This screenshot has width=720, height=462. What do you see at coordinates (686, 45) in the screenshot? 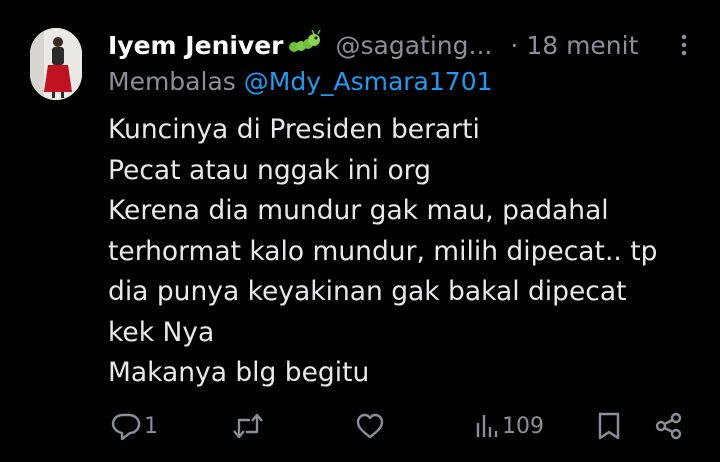
I see `more-icon` at bounding box center [686, 45].